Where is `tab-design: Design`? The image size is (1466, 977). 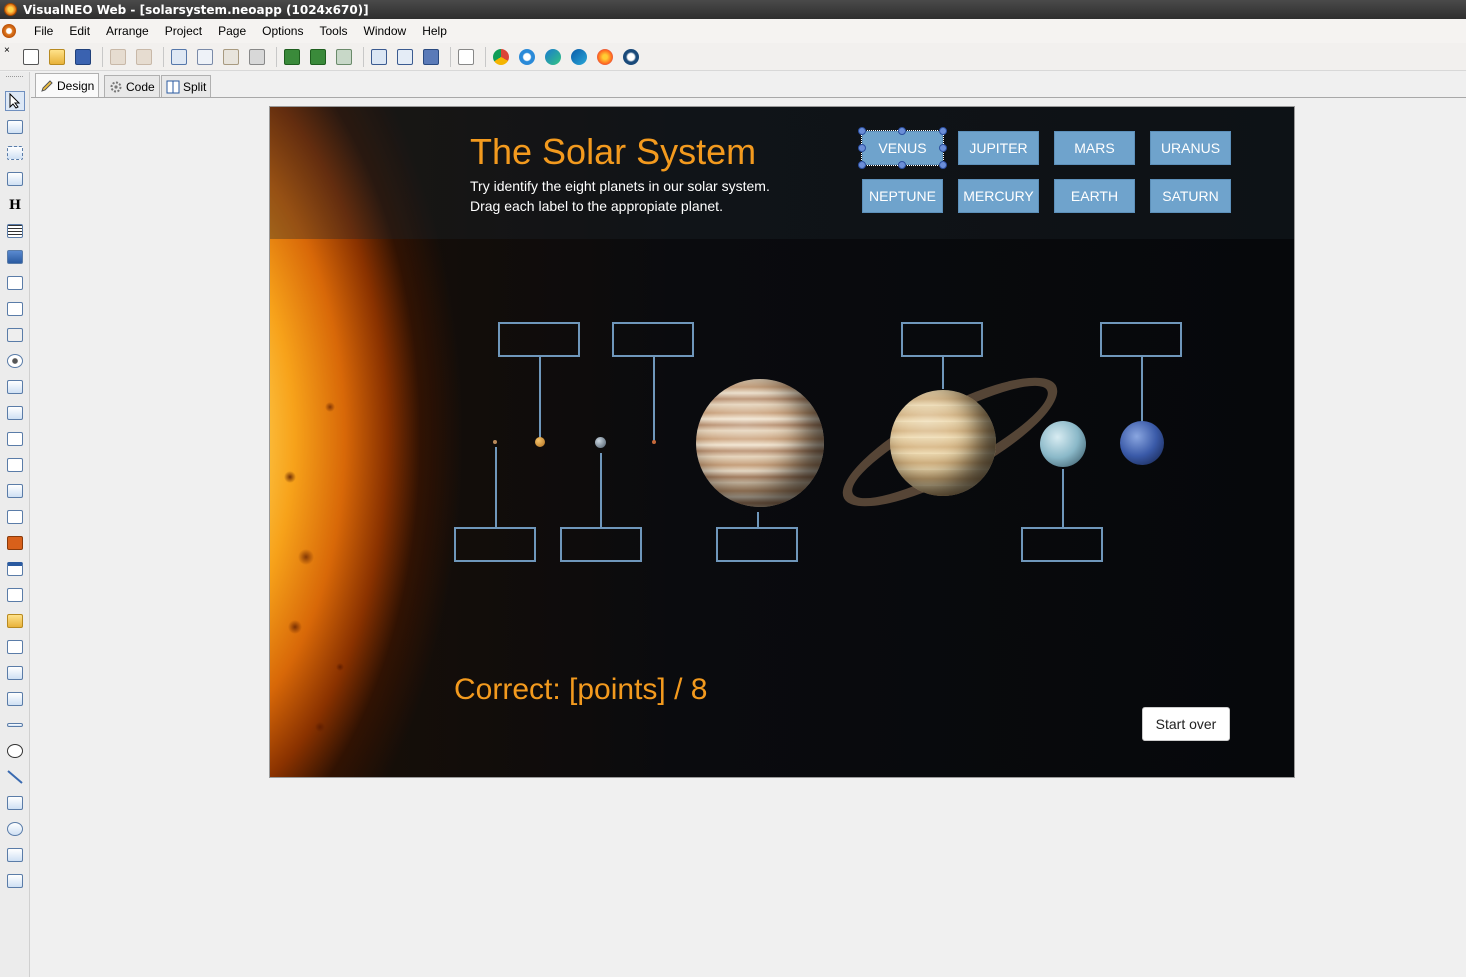
tab-design: Design is located at coordinates (67, 85).